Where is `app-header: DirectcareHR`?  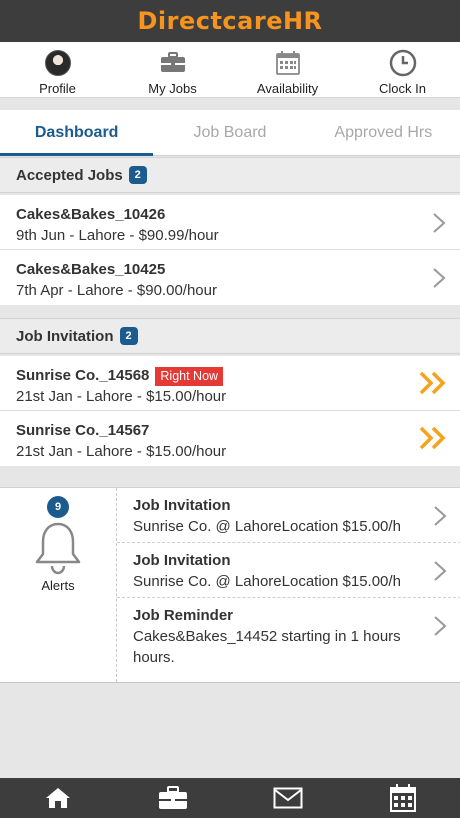
app-header: DirectcareHR is located at coordinates (230, 21).